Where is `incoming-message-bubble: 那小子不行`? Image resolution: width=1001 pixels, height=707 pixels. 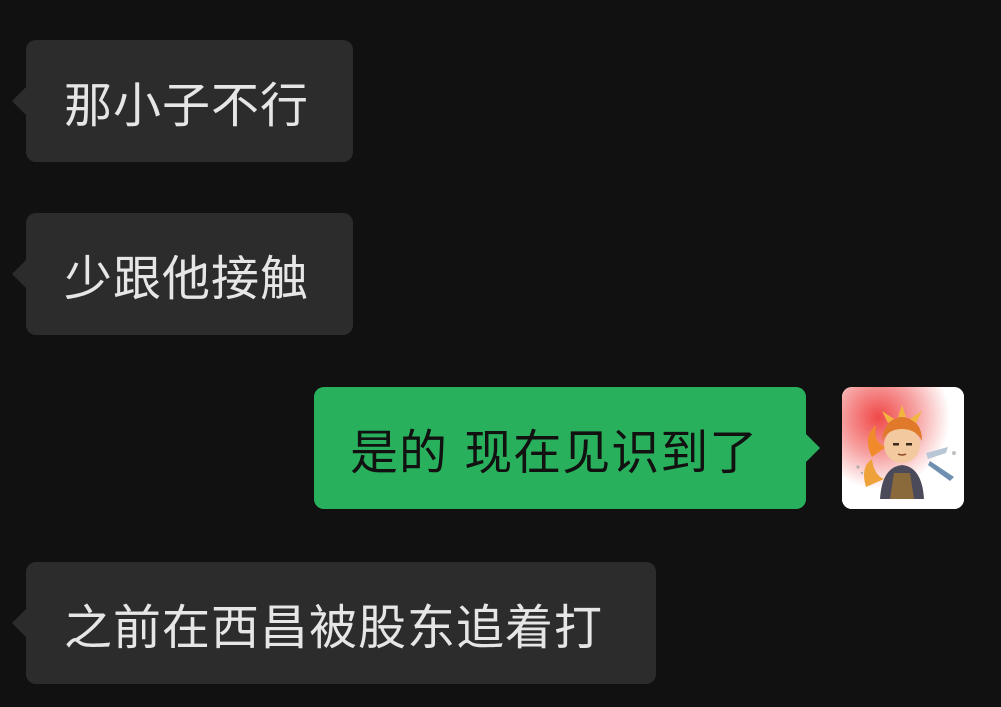 incoming-message-bubble: 那小子不行 is located at coordinates (182, 101).